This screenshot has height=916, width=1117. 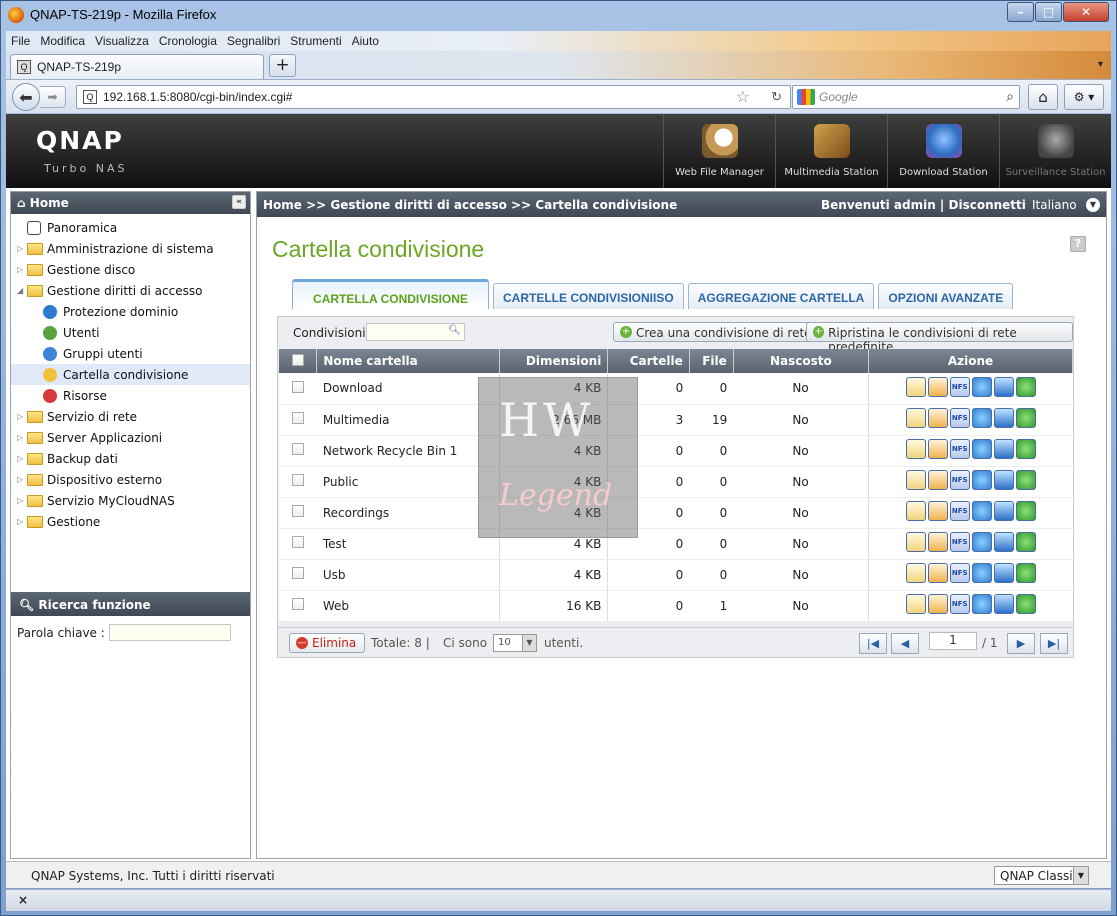 I want to click on sidebar-item-amministrazione-di-sistema: ▷ Amministrazione di sistema, so click(x=130, y=248).